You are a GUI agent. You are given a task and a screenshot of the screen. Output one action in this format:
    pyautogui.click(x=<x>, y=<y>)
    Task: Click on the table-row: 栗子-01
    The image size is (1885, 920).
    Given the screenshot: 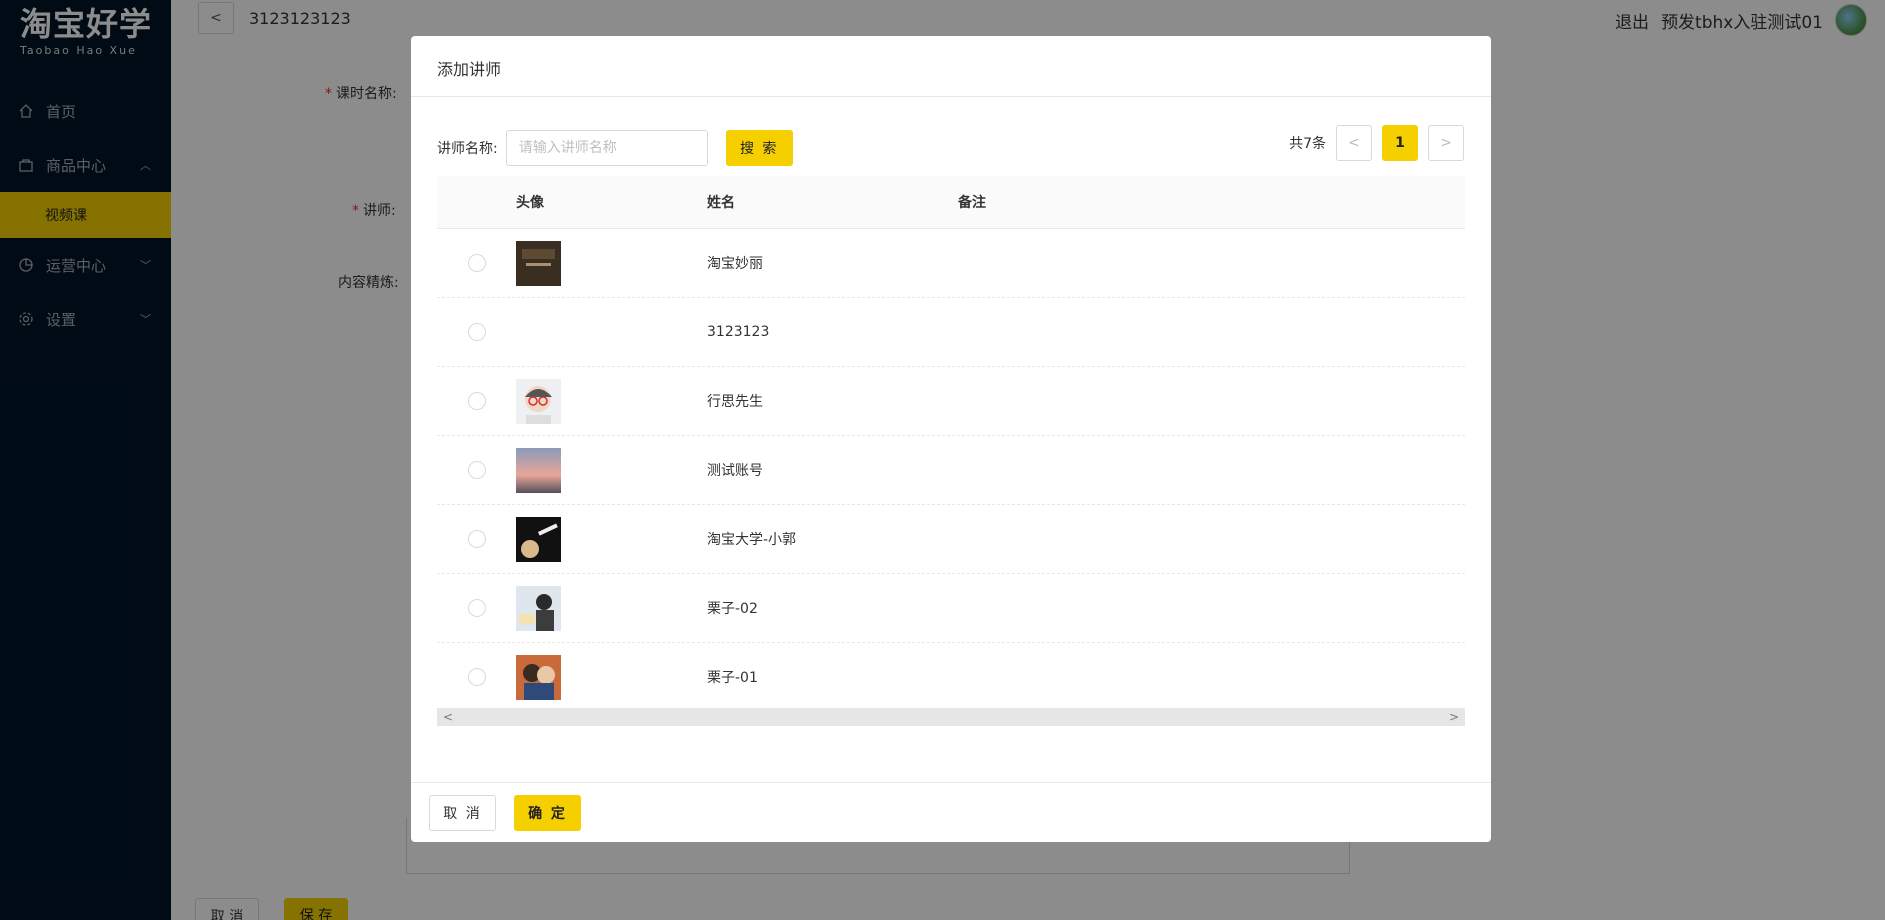 What is the action you would take?
    pyautogui.click(x=951, y=677)
    